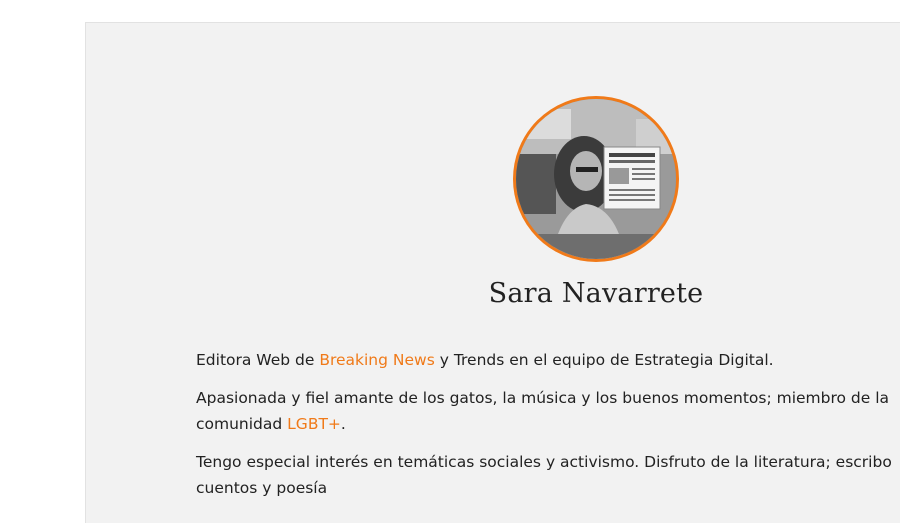 The image size is (900, 523). I want to click on bio-text: Editora Web de, so click(258, 360).